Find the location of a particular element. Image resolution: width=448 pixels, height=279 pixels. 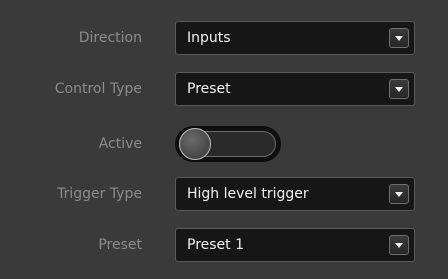

trigger-type-row: Trigger Type High level trigger is located at coordinates (224, 194).